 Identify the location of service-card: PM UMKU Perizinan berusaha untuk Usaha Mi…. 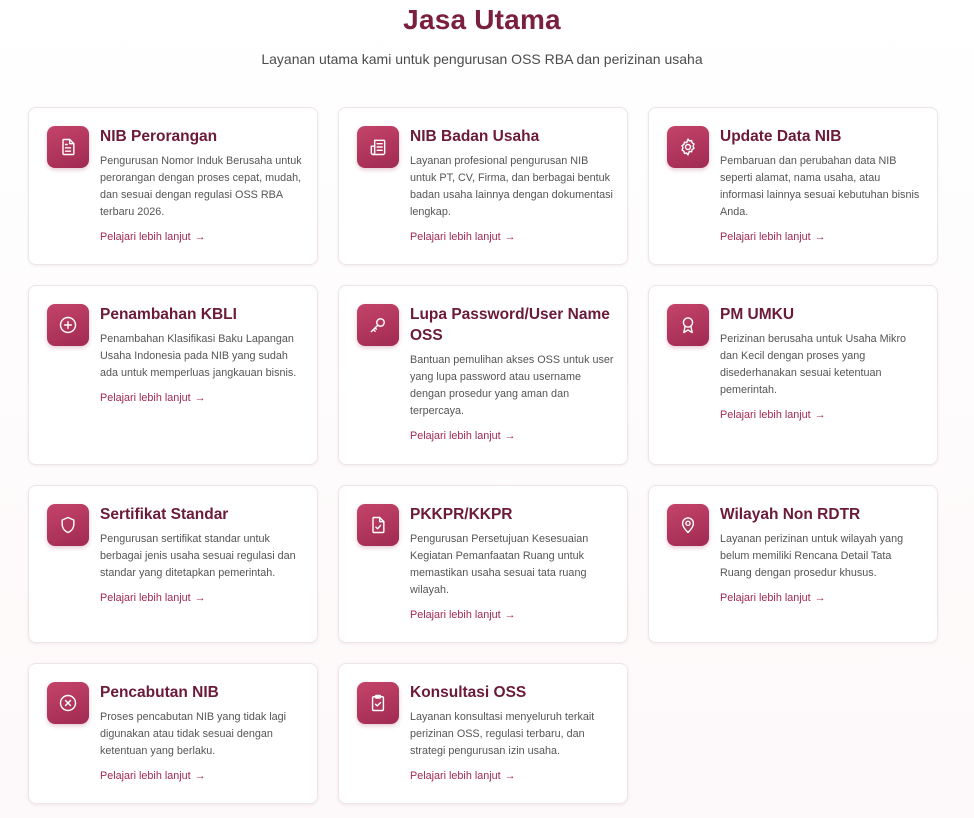
(793, 375).